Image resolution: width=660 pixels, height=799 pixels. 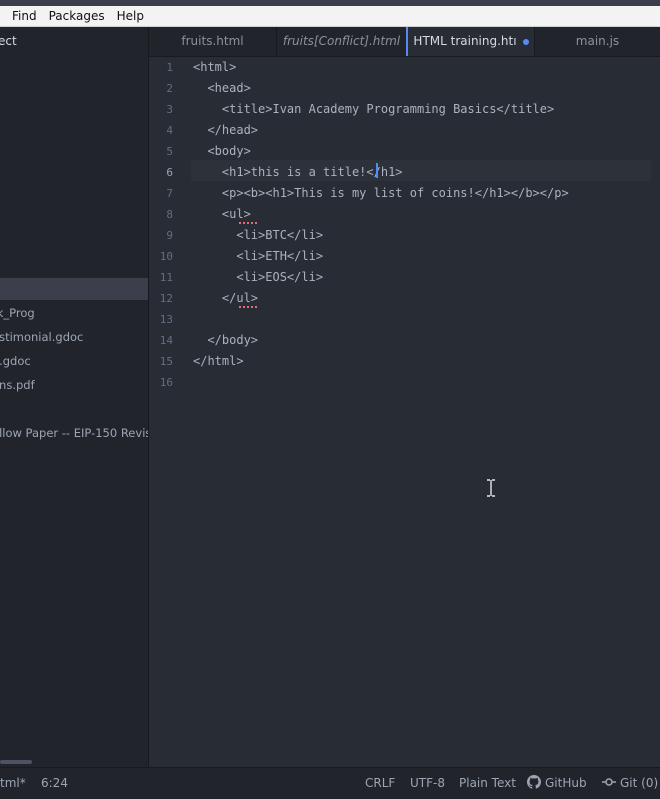 What do you see at coordinates (226, 130) in the screenshot?
I see `code-line: </head>` at bounding box center [226, 130].